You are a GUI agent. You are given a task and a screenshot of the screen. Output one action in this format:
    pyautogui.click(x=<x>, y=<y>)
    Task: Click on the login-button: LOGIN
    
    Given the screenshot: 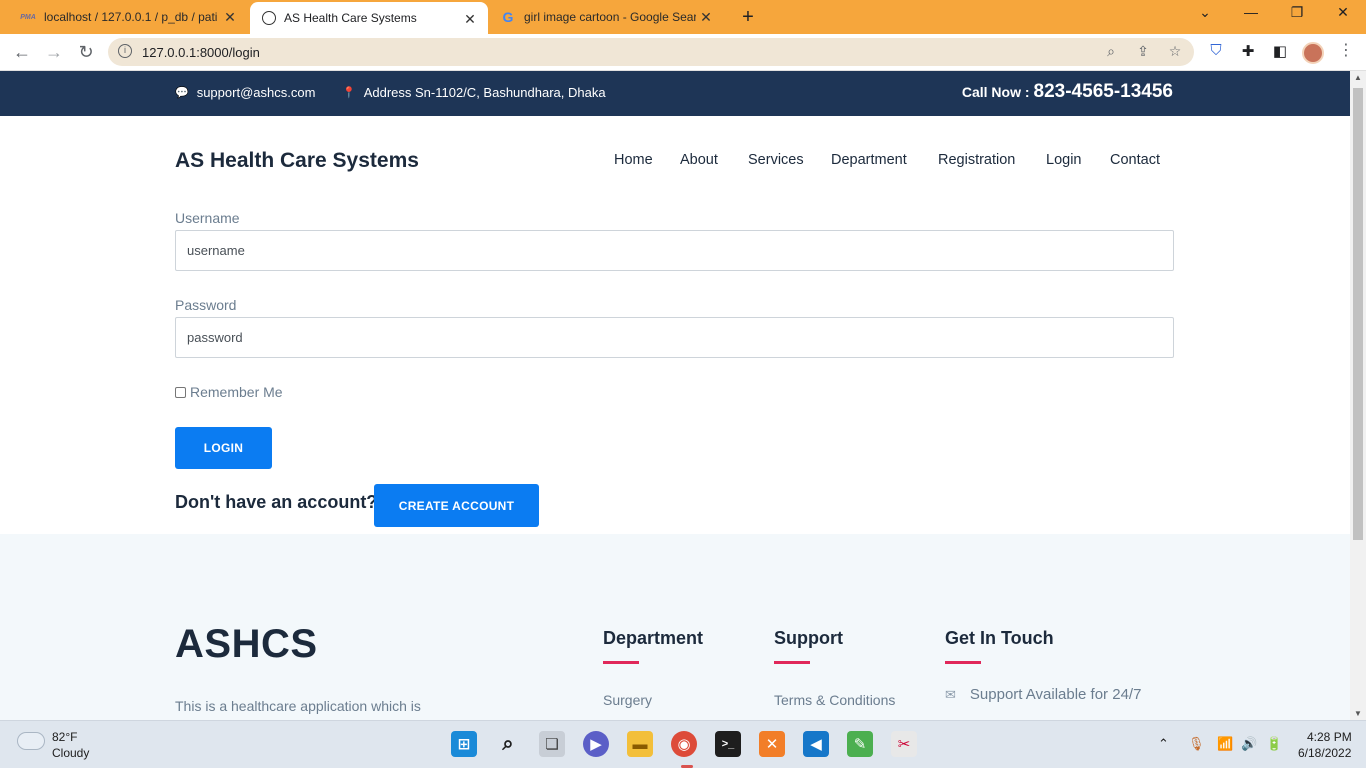 What is the action you would take?
    pyautogui.click(x=223, y=448)
    